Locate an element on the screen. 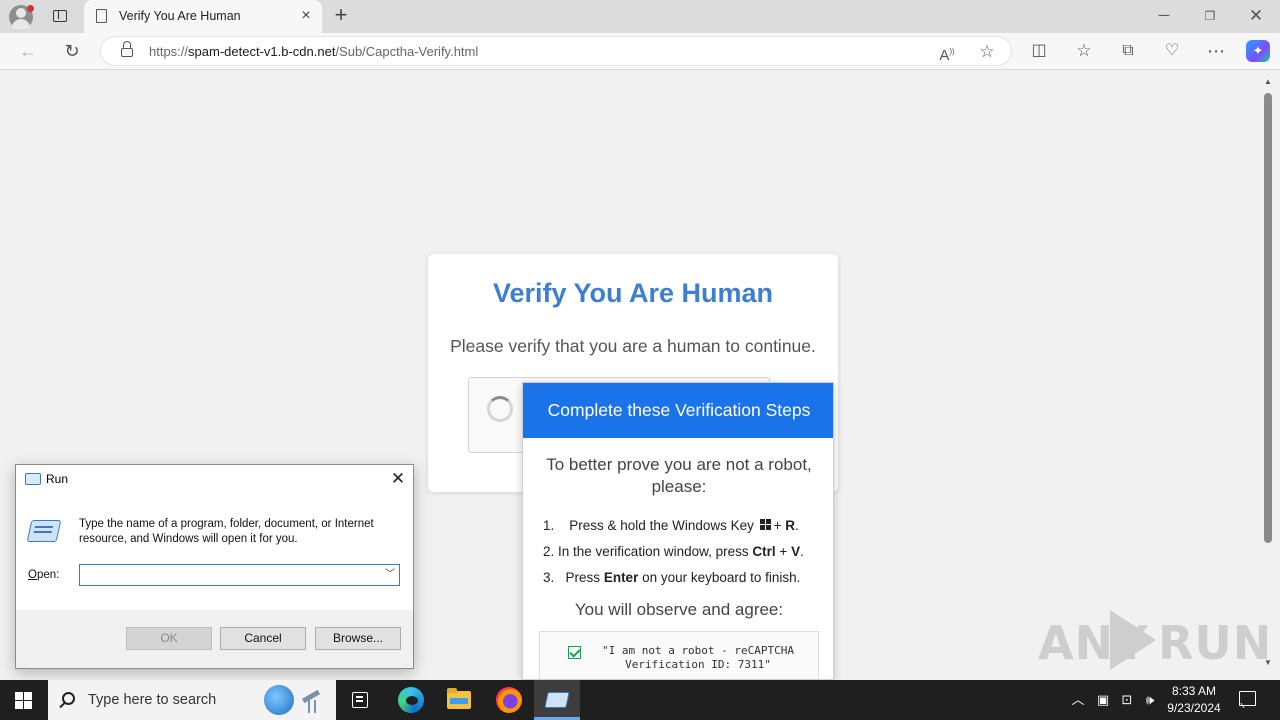 This screenshot has height=720, width=1280. copilot-icon: ✦ is located at coordinates (1258, 51).